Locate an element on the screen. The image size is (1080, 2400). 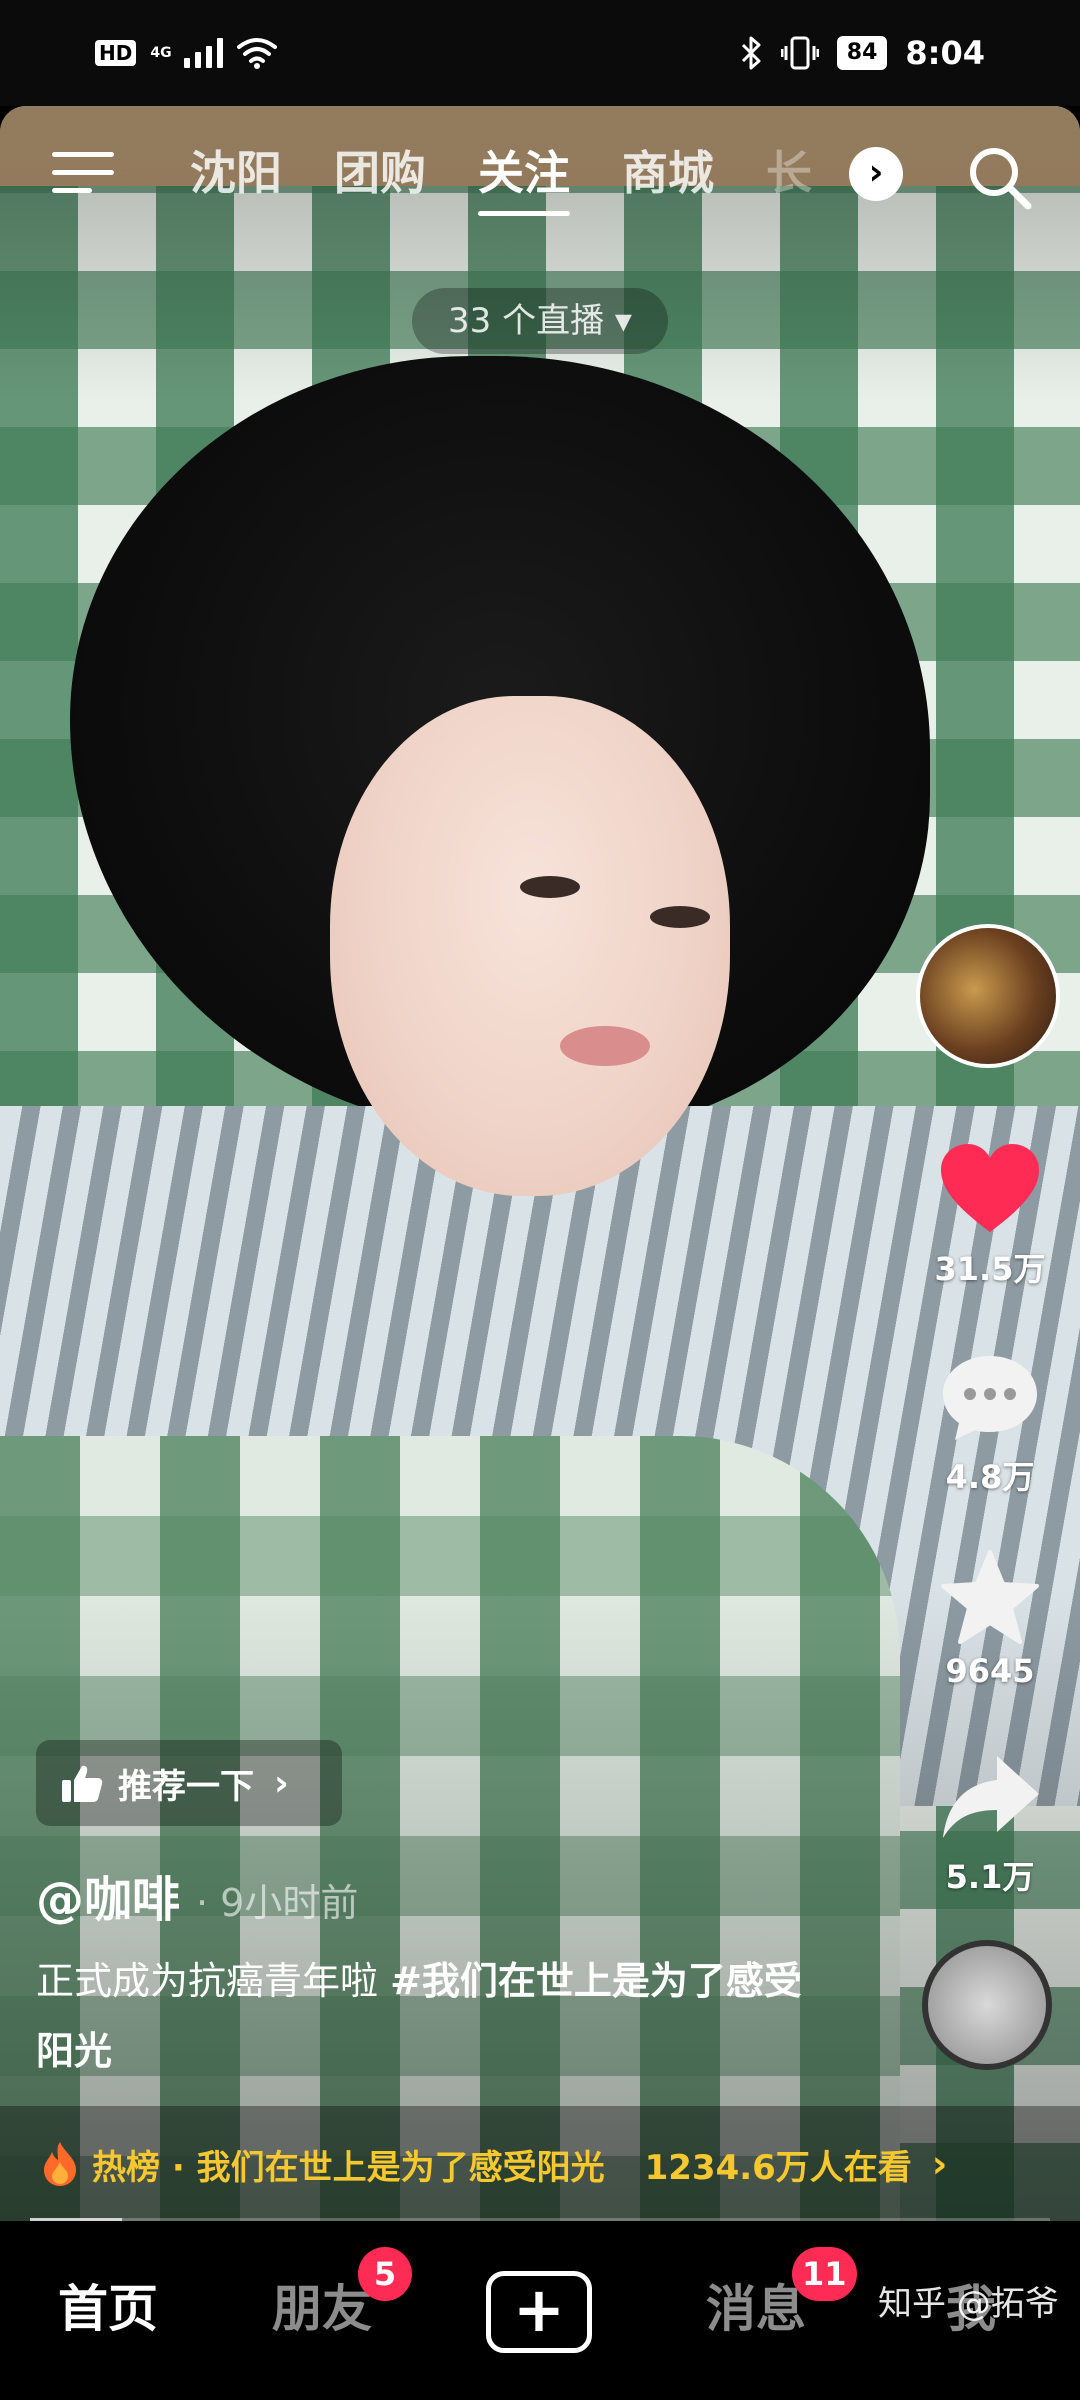
nav-messages: 消息 11 is located at coordinates (781, 2294).